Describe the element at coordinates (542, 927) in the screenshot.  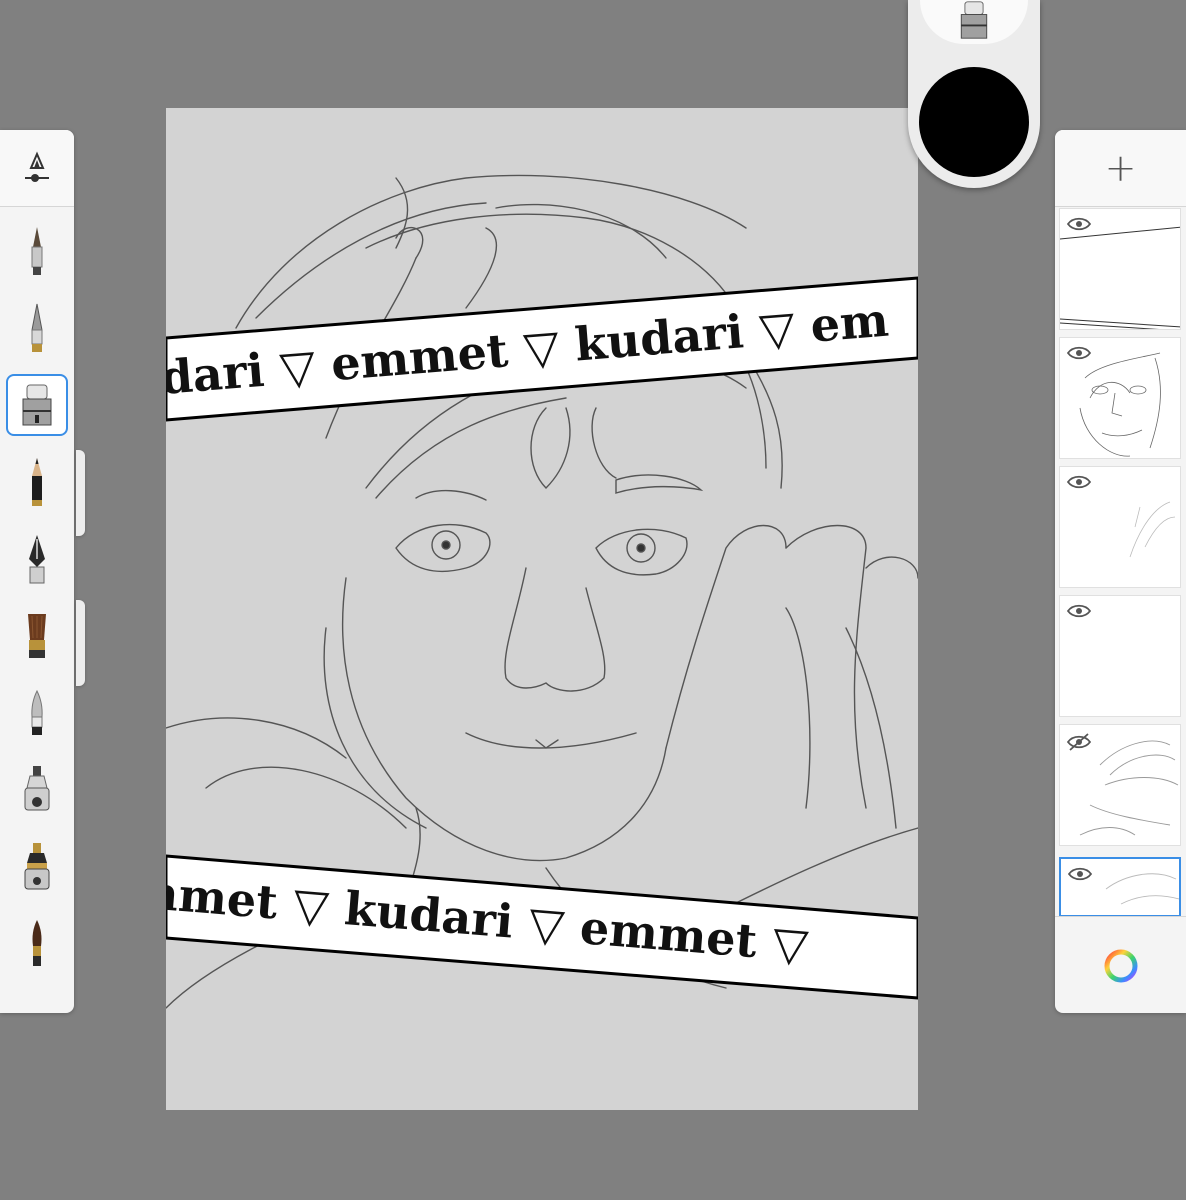
I see `bottom-banner: nmet ▽ kudari ▽ emmet ▽` at that location.